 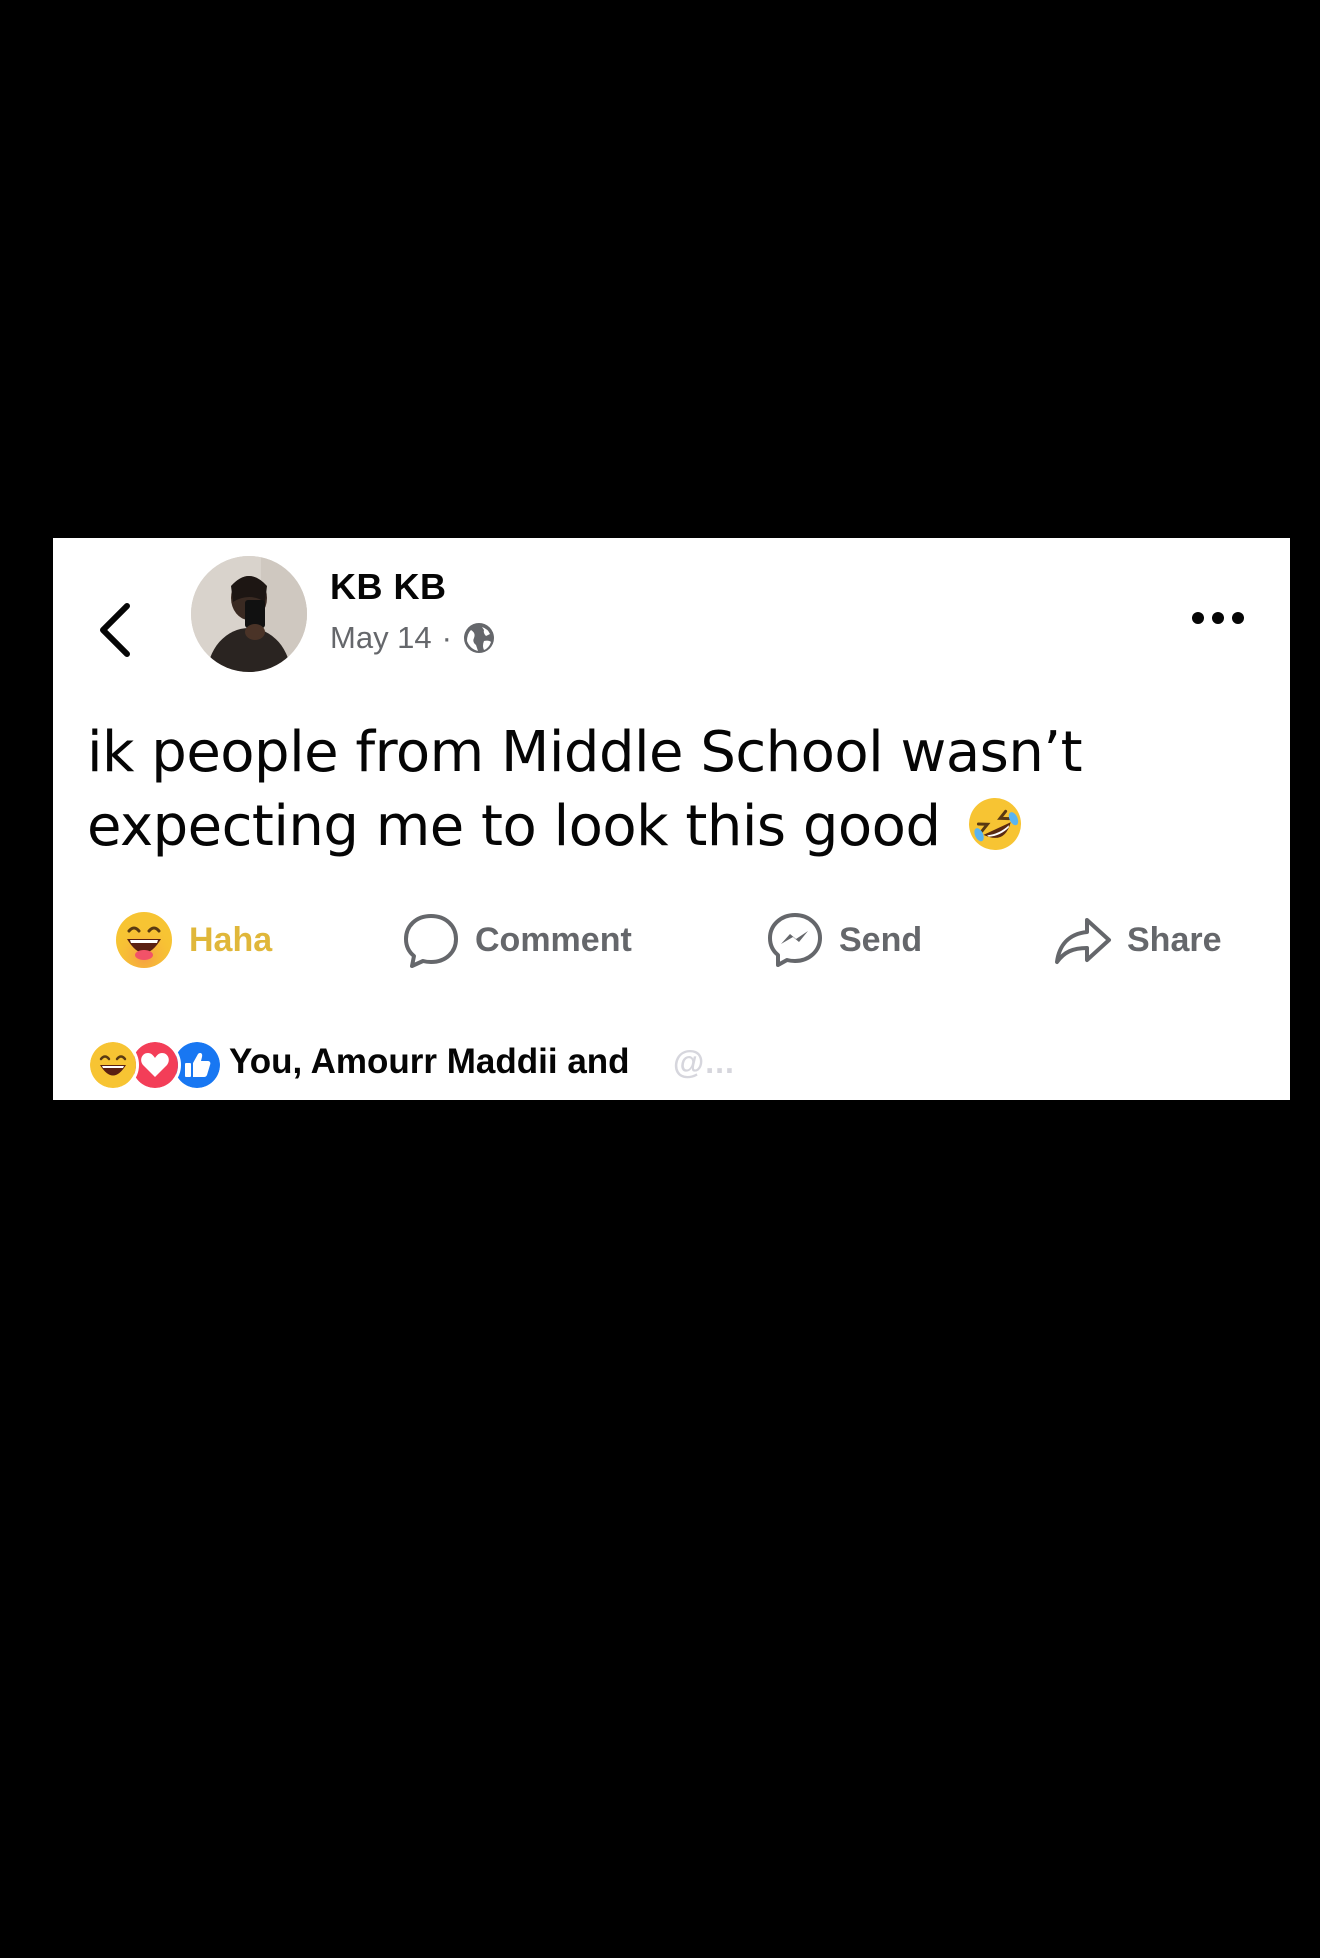 I want to click on more-dots-icon, so click(x=1218, y=618).